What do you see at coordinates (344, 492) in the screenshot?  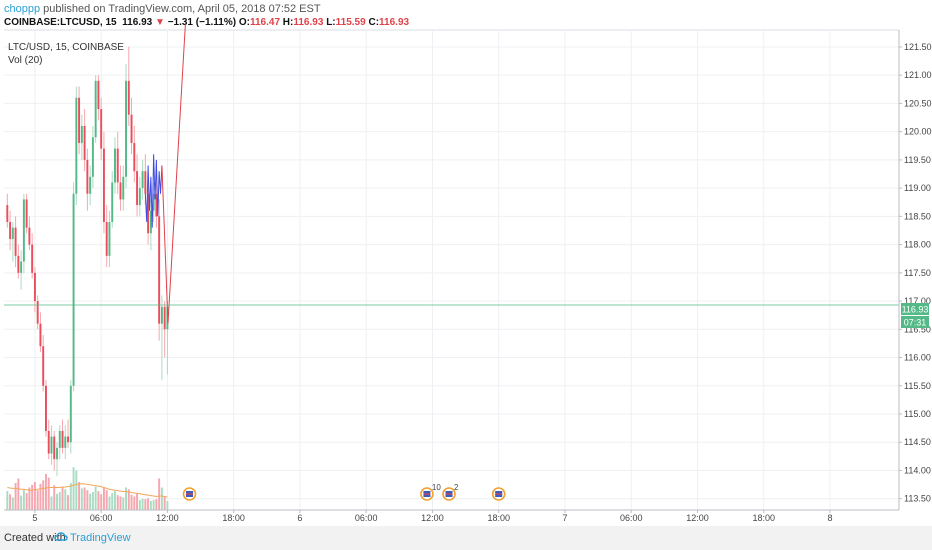 I see `event-markers: 10 2` at bounding box center [344, 492].